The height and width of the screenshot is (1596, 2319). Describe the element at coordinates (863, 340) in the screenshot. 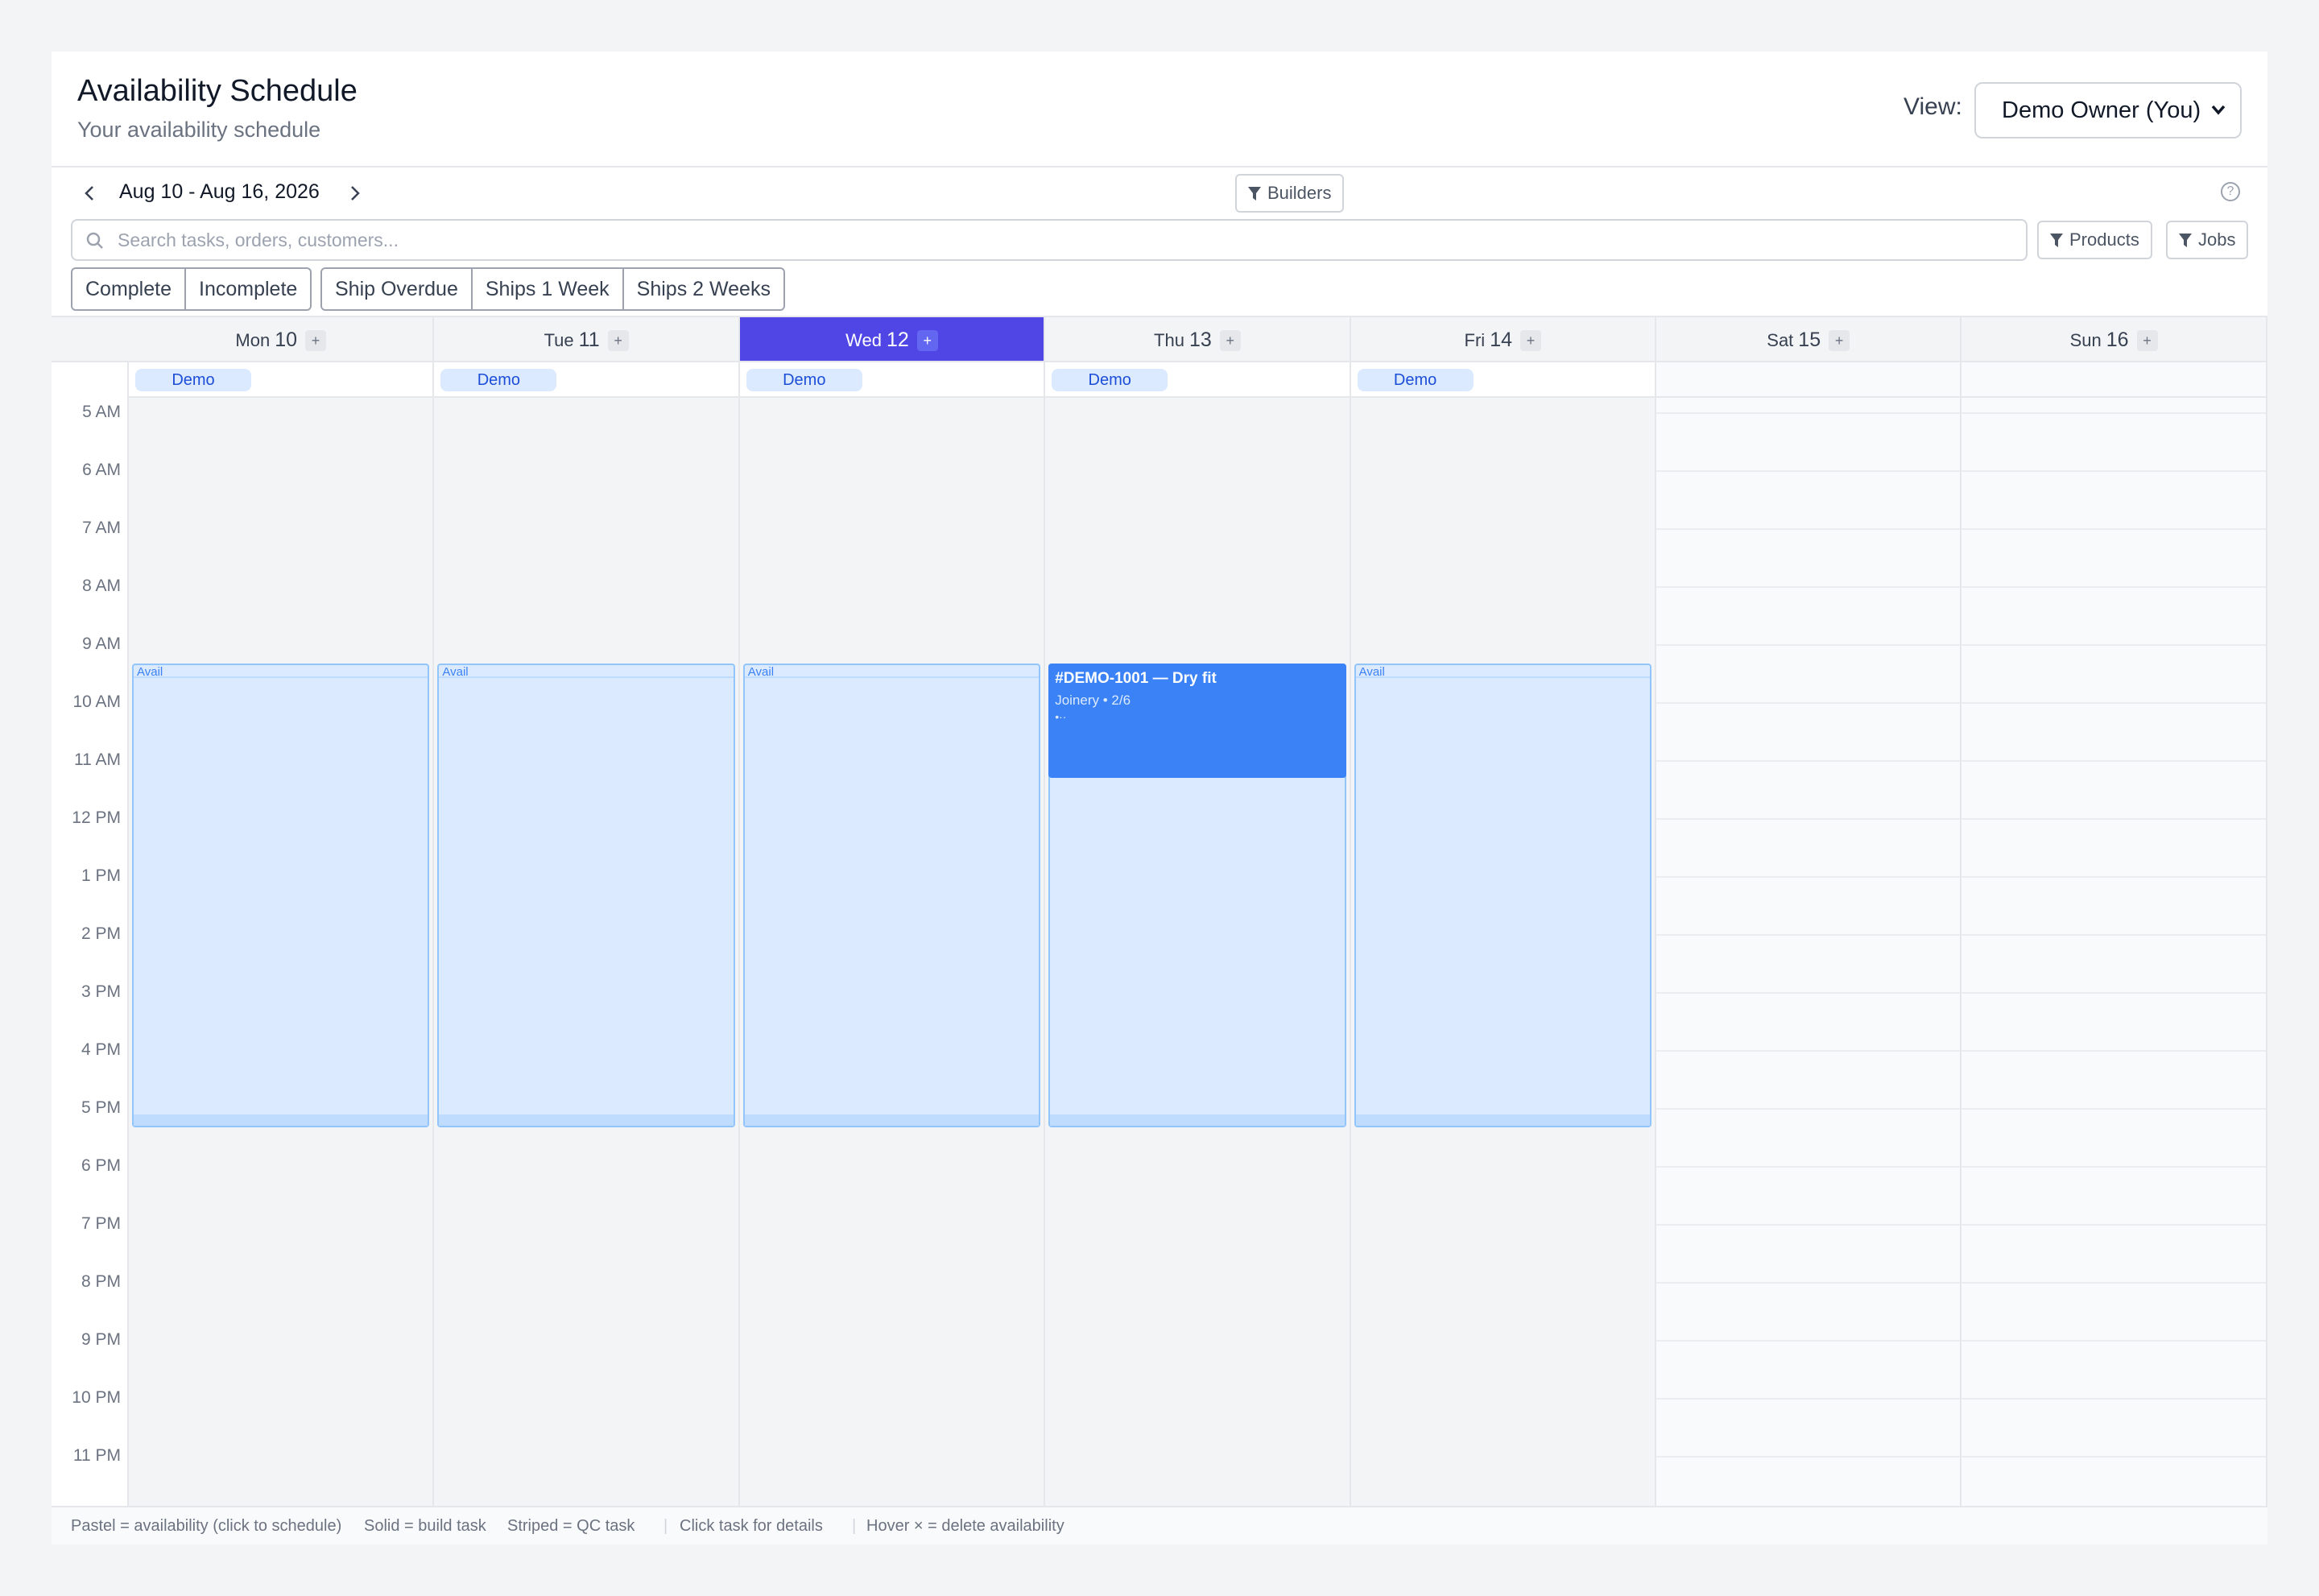

I see `day-of-week: Wed` at that location.